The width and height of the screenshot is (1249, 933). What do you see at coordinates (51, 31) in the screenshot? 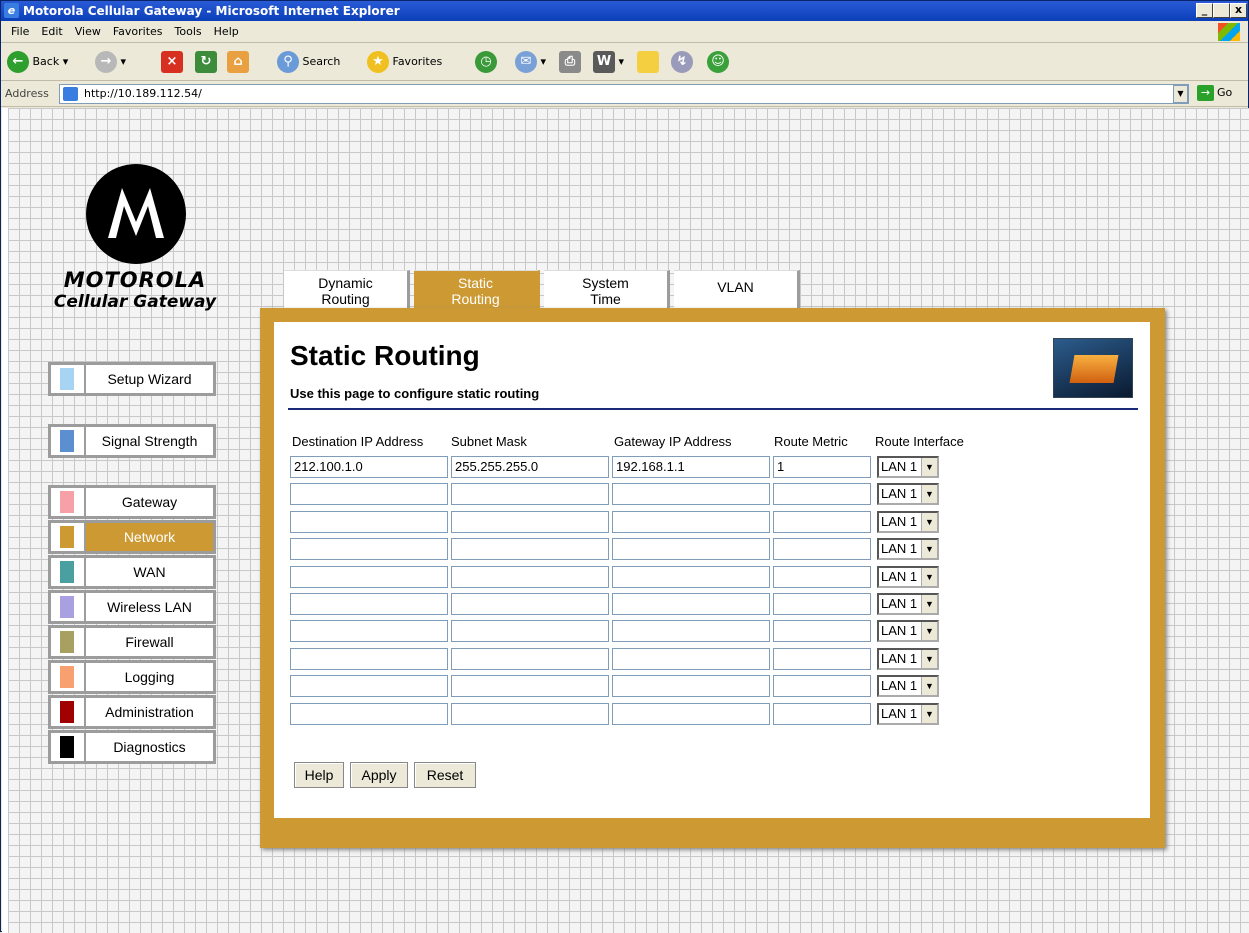
I see `menu-edit: Edit` at bounding box center [51, 31].